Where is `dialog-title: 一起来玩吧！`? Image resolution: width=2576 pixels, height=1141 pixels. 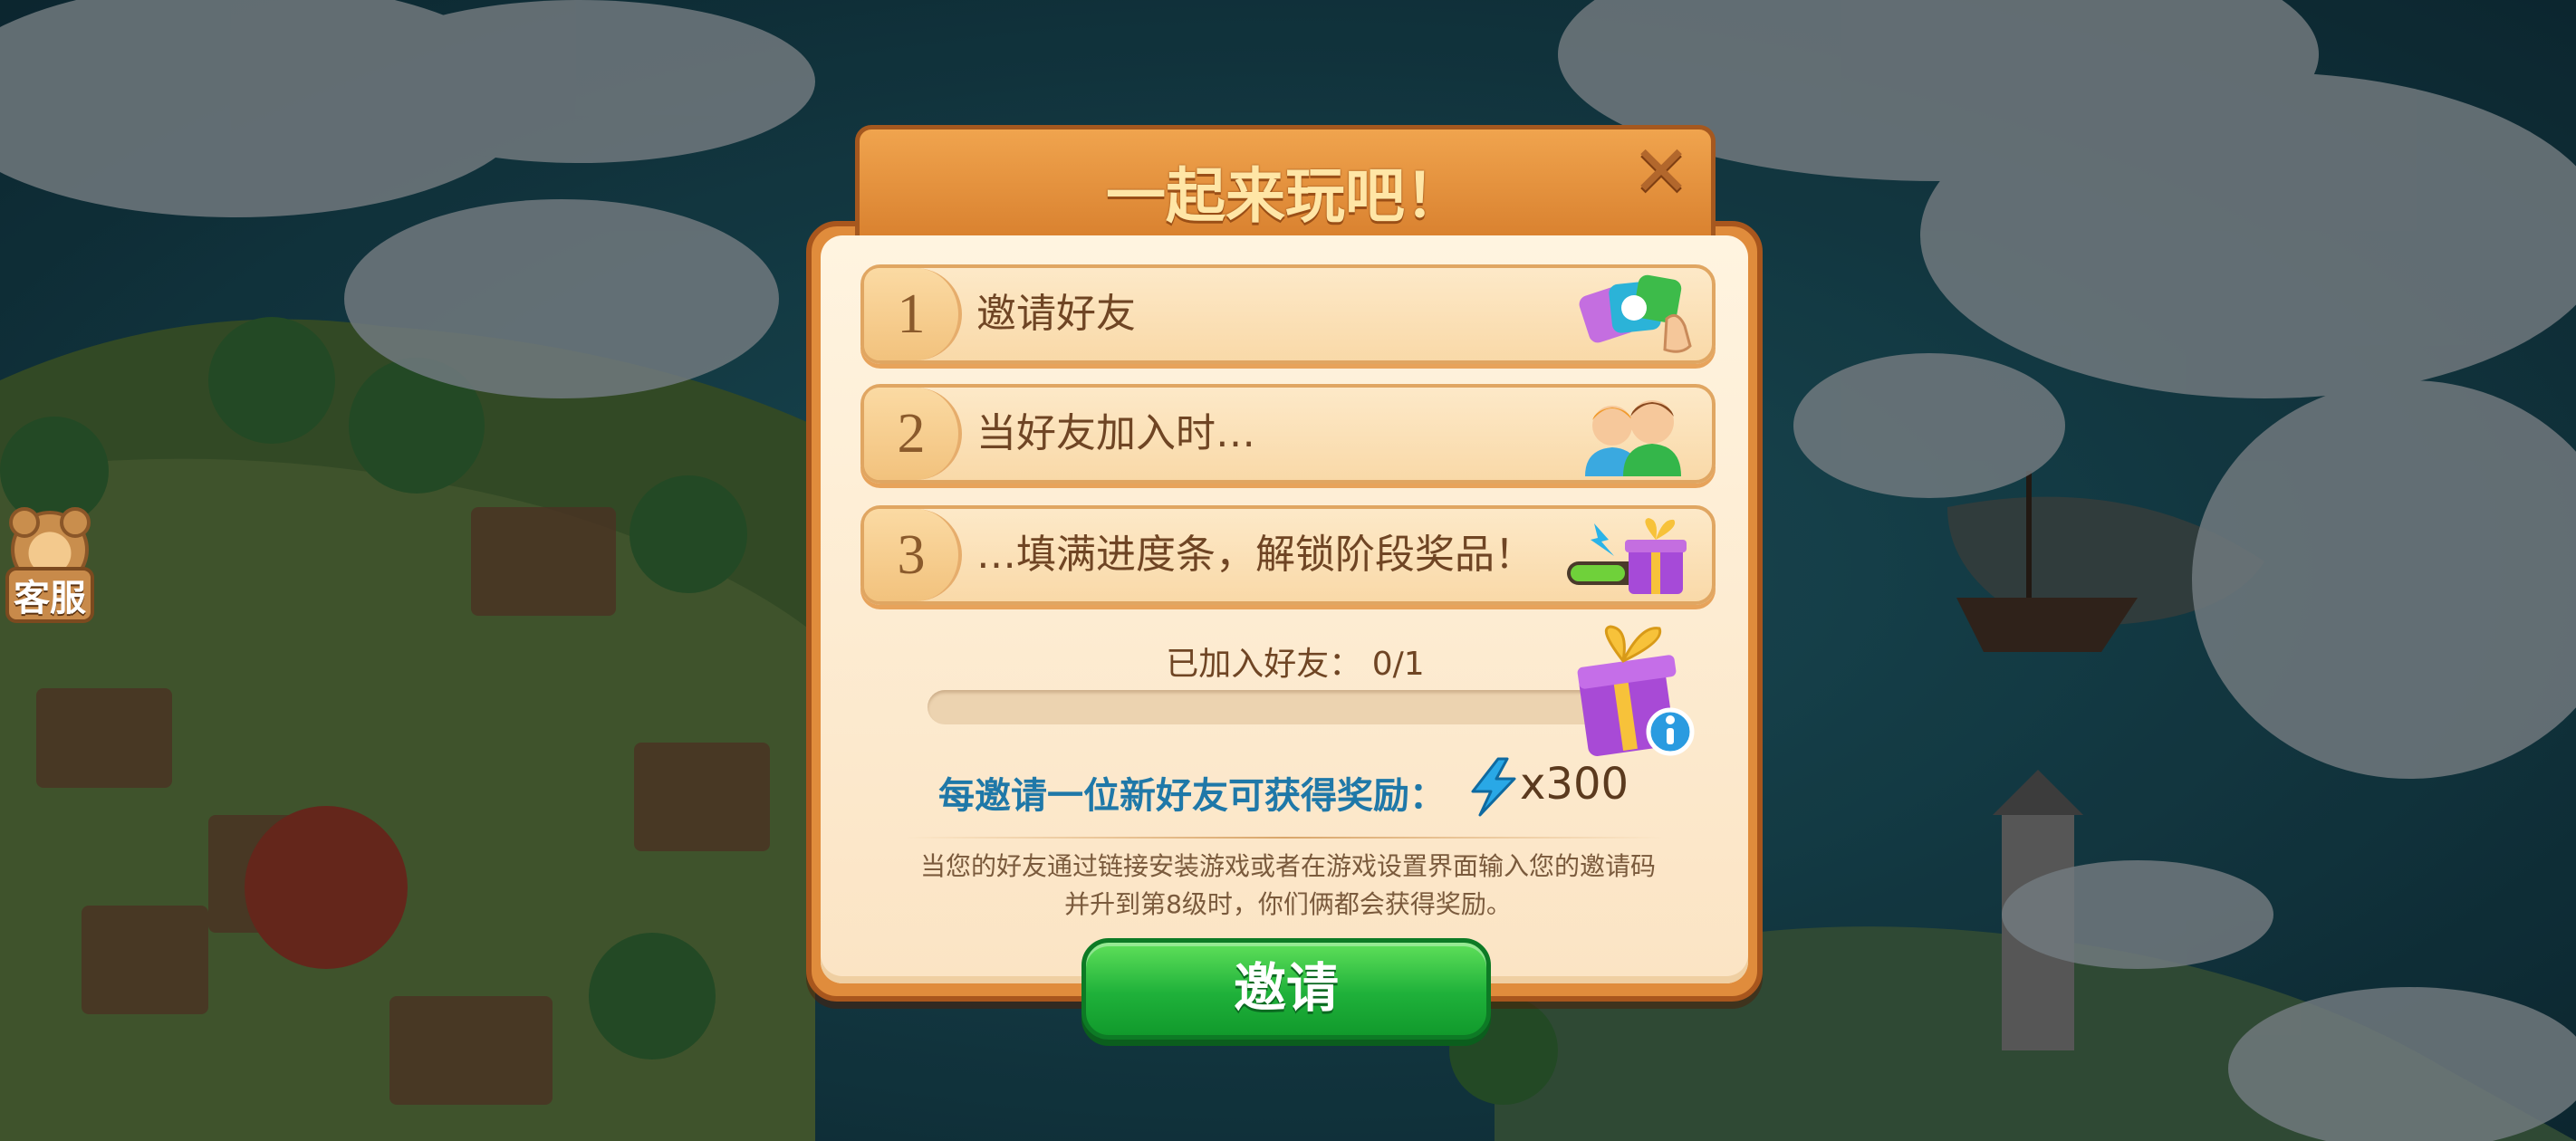 dialog-title: 一起来玩吧！ is located at coordinates (1285, 196).